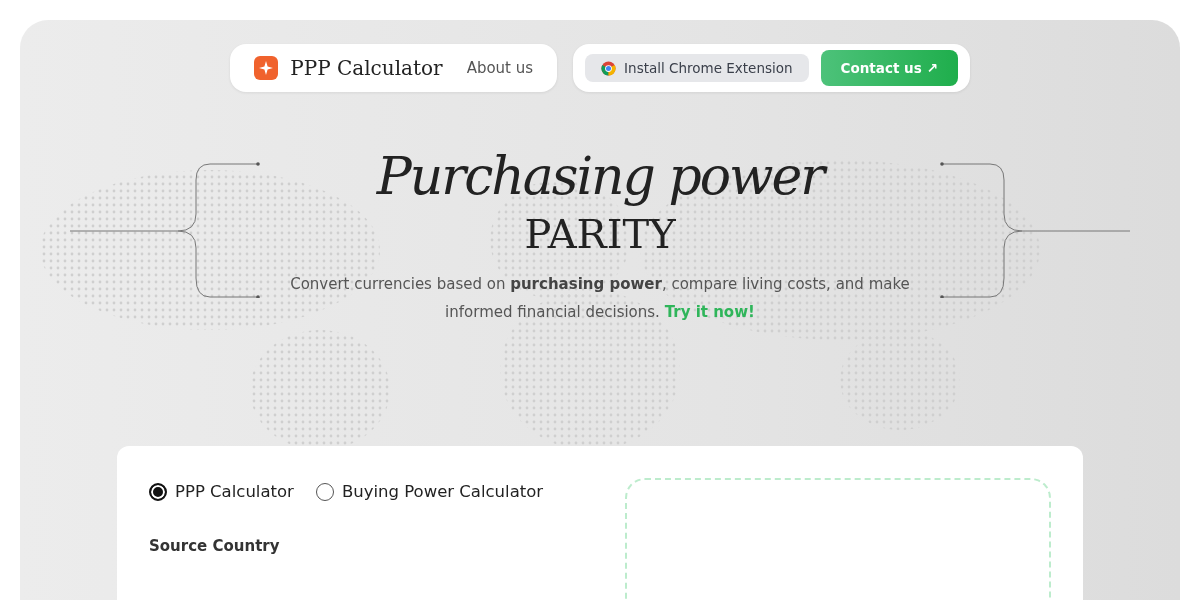 The width and height of the screenshot is (1200, 600). I want to click on logo-icon, so click(266, 68).